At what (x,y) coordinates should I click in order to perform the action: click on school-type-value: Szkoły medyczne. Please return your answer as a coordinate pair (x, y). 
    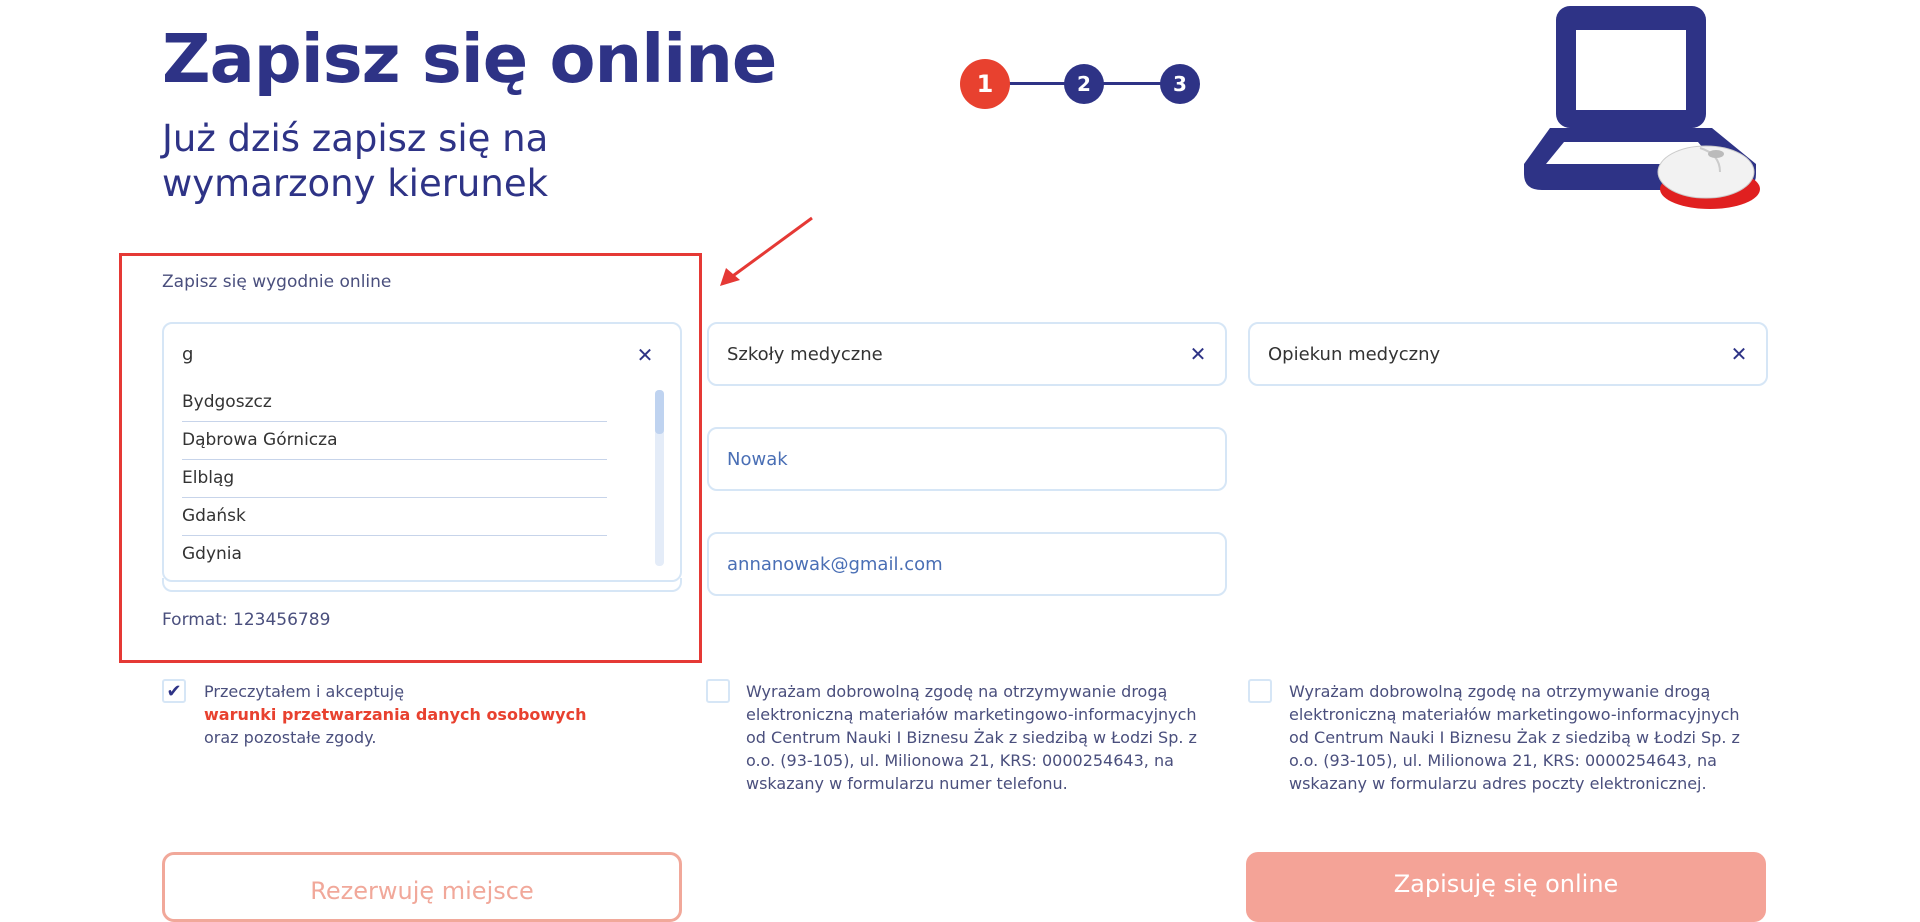
    Looking at the image, I should click on (805, 354).